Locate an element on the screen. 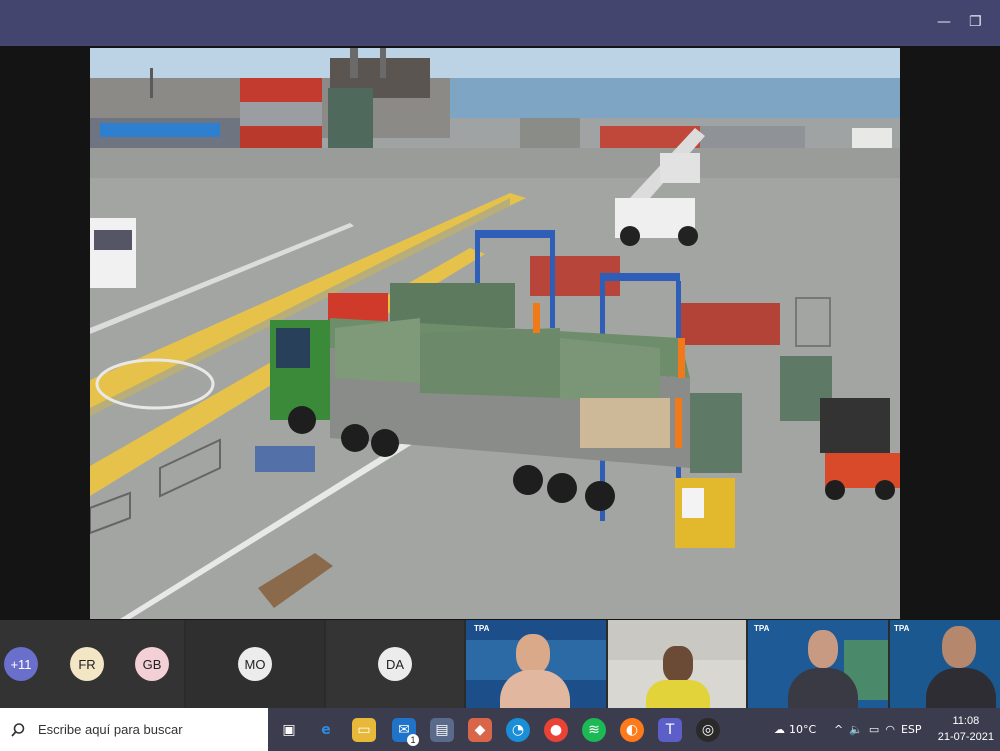  edge-icon: ◔ is located at coordinates (518, 730).